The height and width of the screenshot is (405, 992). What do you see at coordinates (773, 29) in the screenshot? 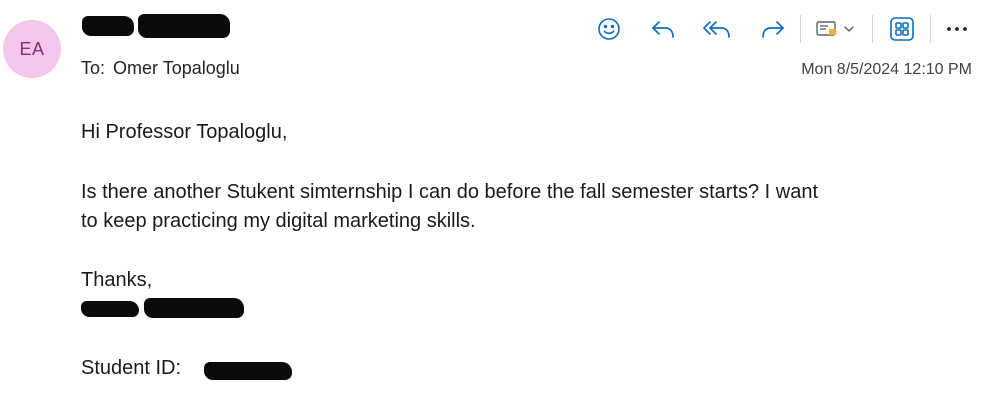
I see `forward-icon` at bounding box center [773, 29].